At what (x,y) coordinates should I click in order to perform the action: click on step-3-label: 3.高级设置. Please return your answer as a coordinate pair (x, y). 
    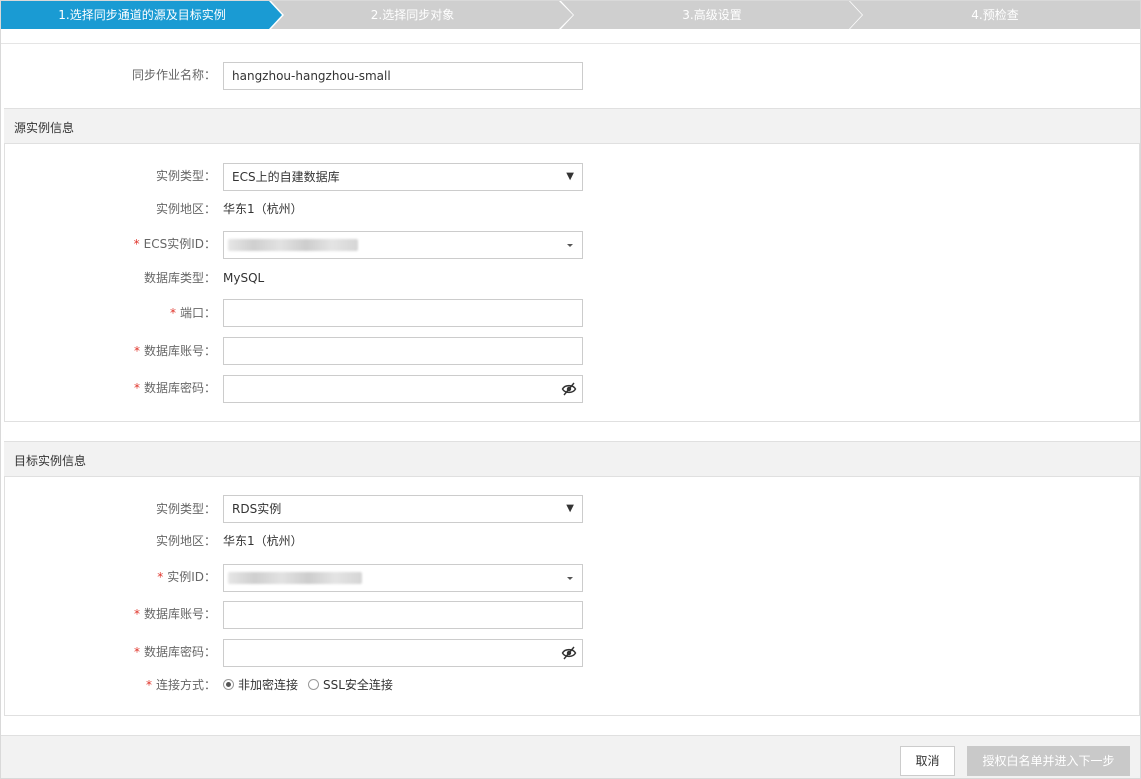
    Looking at the image, I should click on (712, 15).